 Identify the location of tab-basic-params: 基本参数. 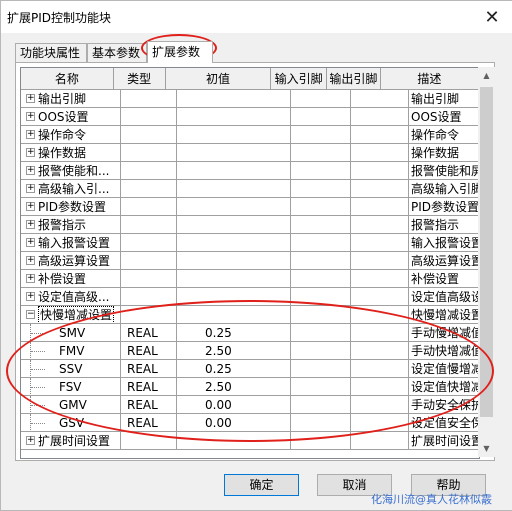
(117, 52).